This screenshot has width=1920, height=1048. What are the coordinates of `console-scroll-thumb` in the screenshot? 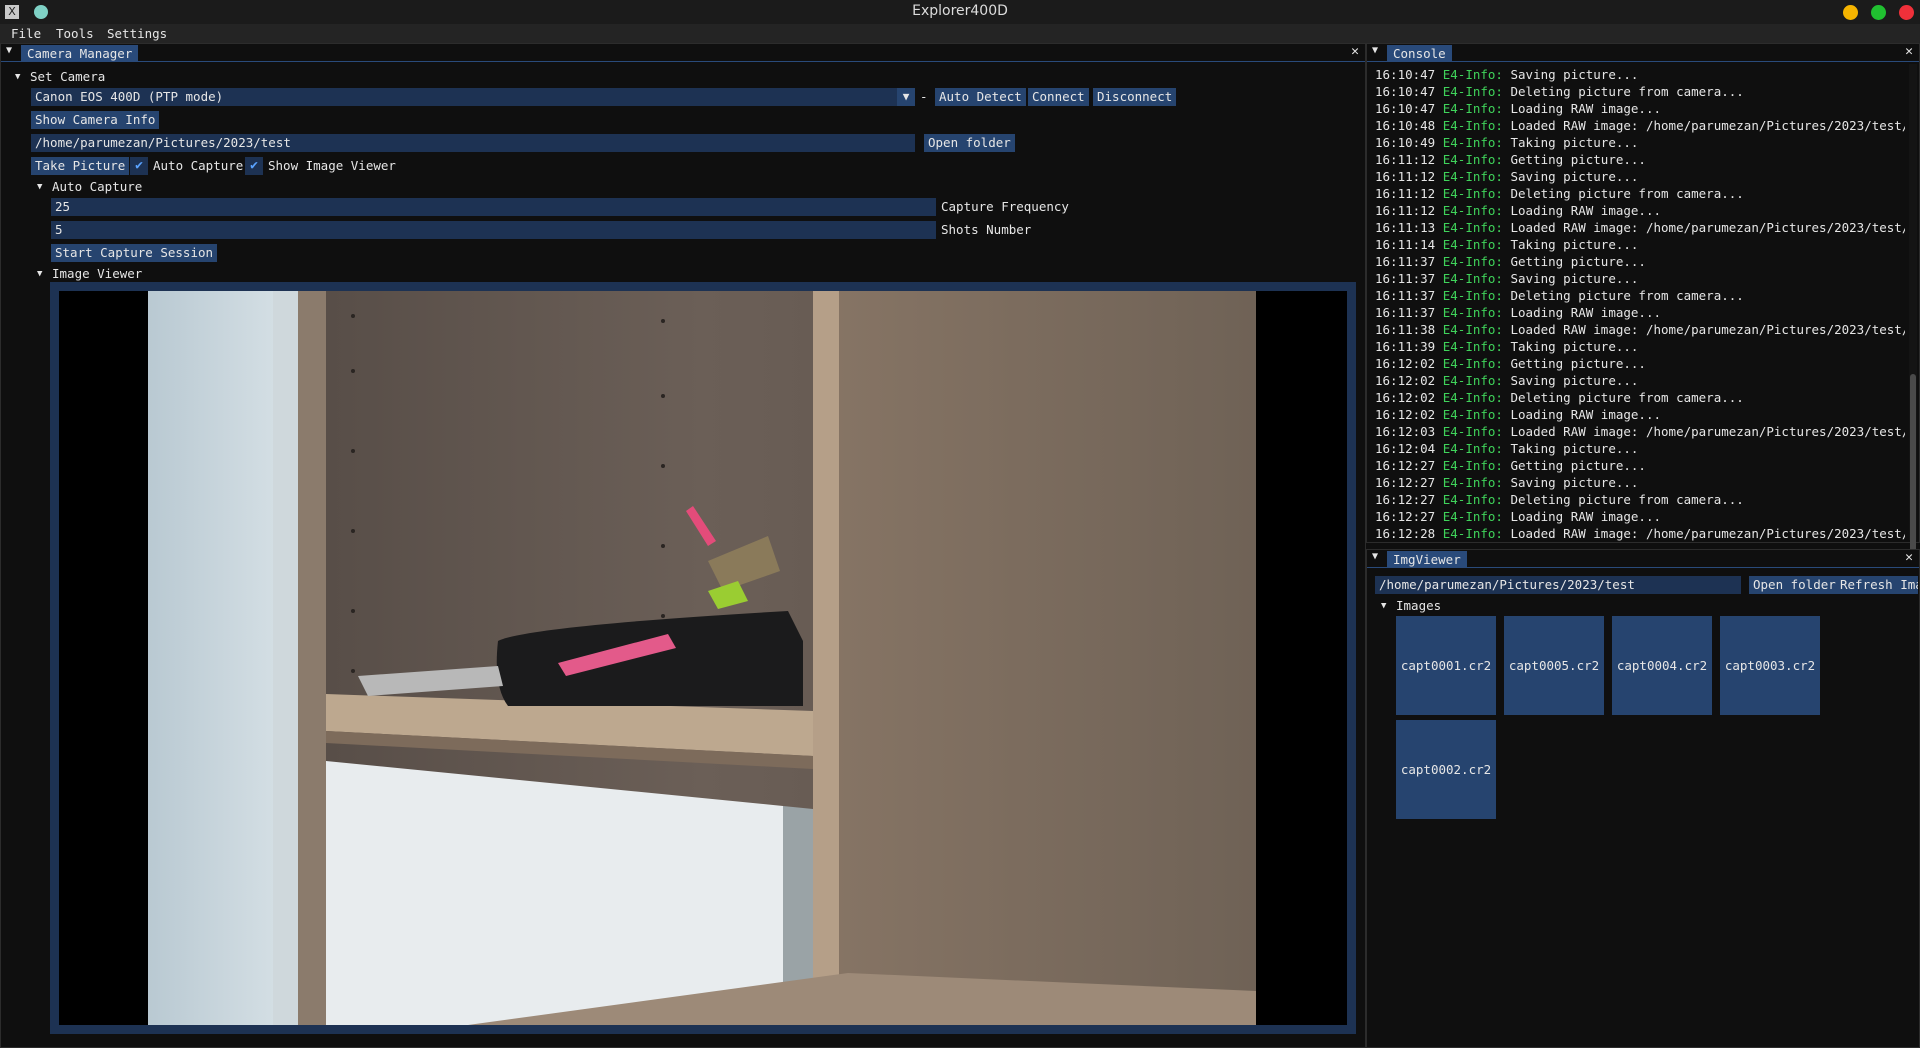 It's located at (1913, 474).